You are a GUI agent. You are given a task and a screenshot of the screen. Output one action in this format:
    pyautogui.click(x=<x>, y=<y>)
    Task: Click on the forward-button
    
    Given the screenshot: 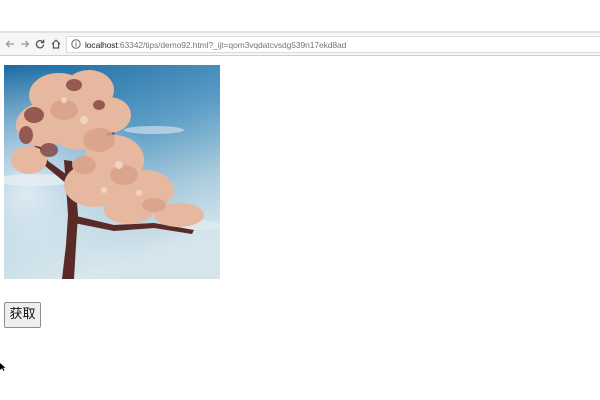 What is the action you would take?
    pyautogui.click(x=25, y=44)
    